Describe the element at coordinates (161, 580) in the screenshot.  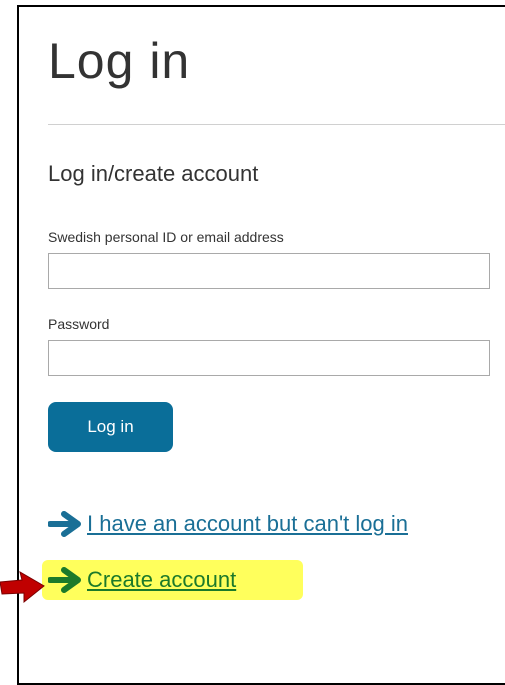
I see `create-account-link: Create account` at that location.